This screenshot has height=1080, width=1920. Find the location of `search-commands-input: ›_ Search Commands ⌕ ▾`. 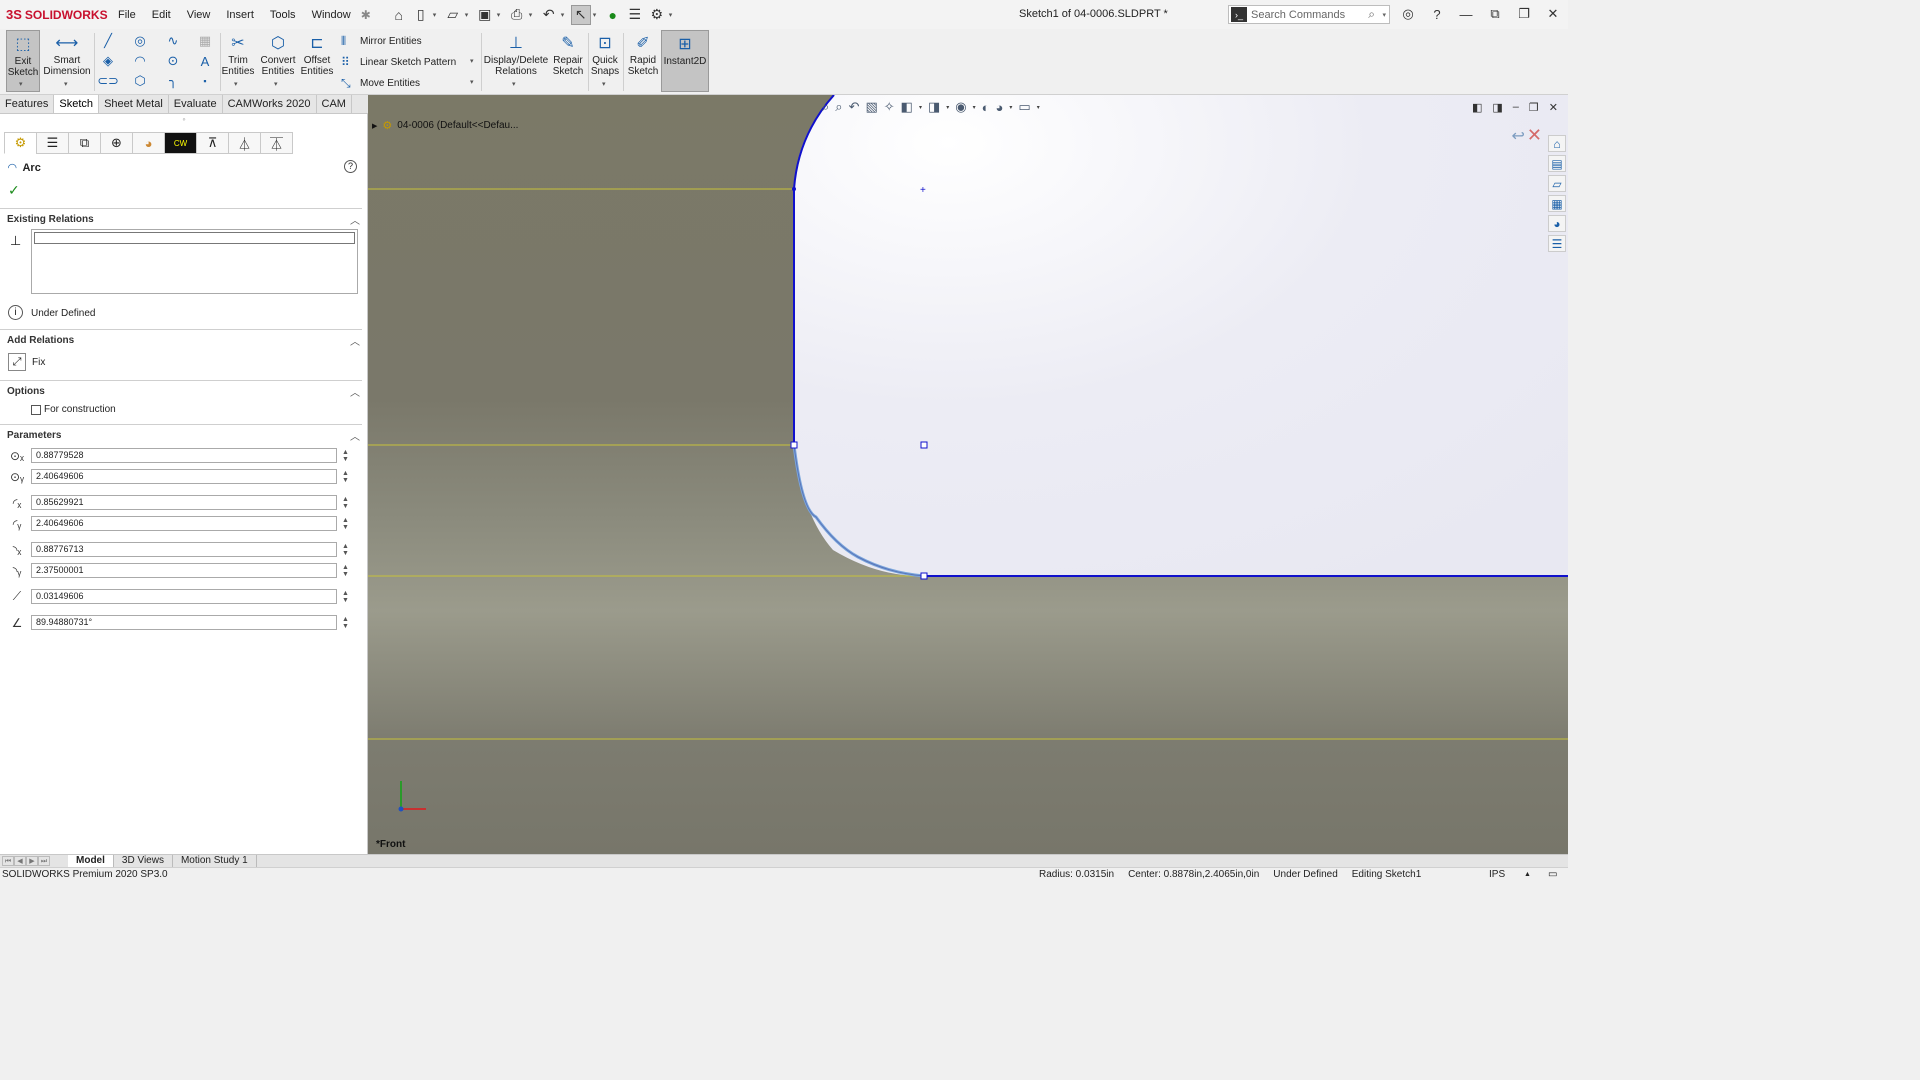

search-commands-input: ›_ Search Commands ⌕ ▾ is located at coordinates (1309, 14).